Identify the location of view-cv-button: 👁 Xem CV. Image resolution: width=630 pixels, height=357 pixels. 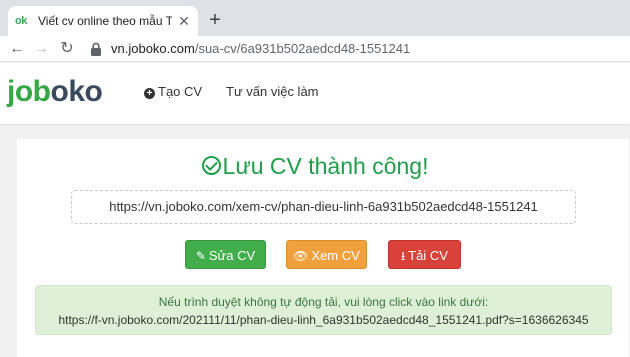
(326, 254).